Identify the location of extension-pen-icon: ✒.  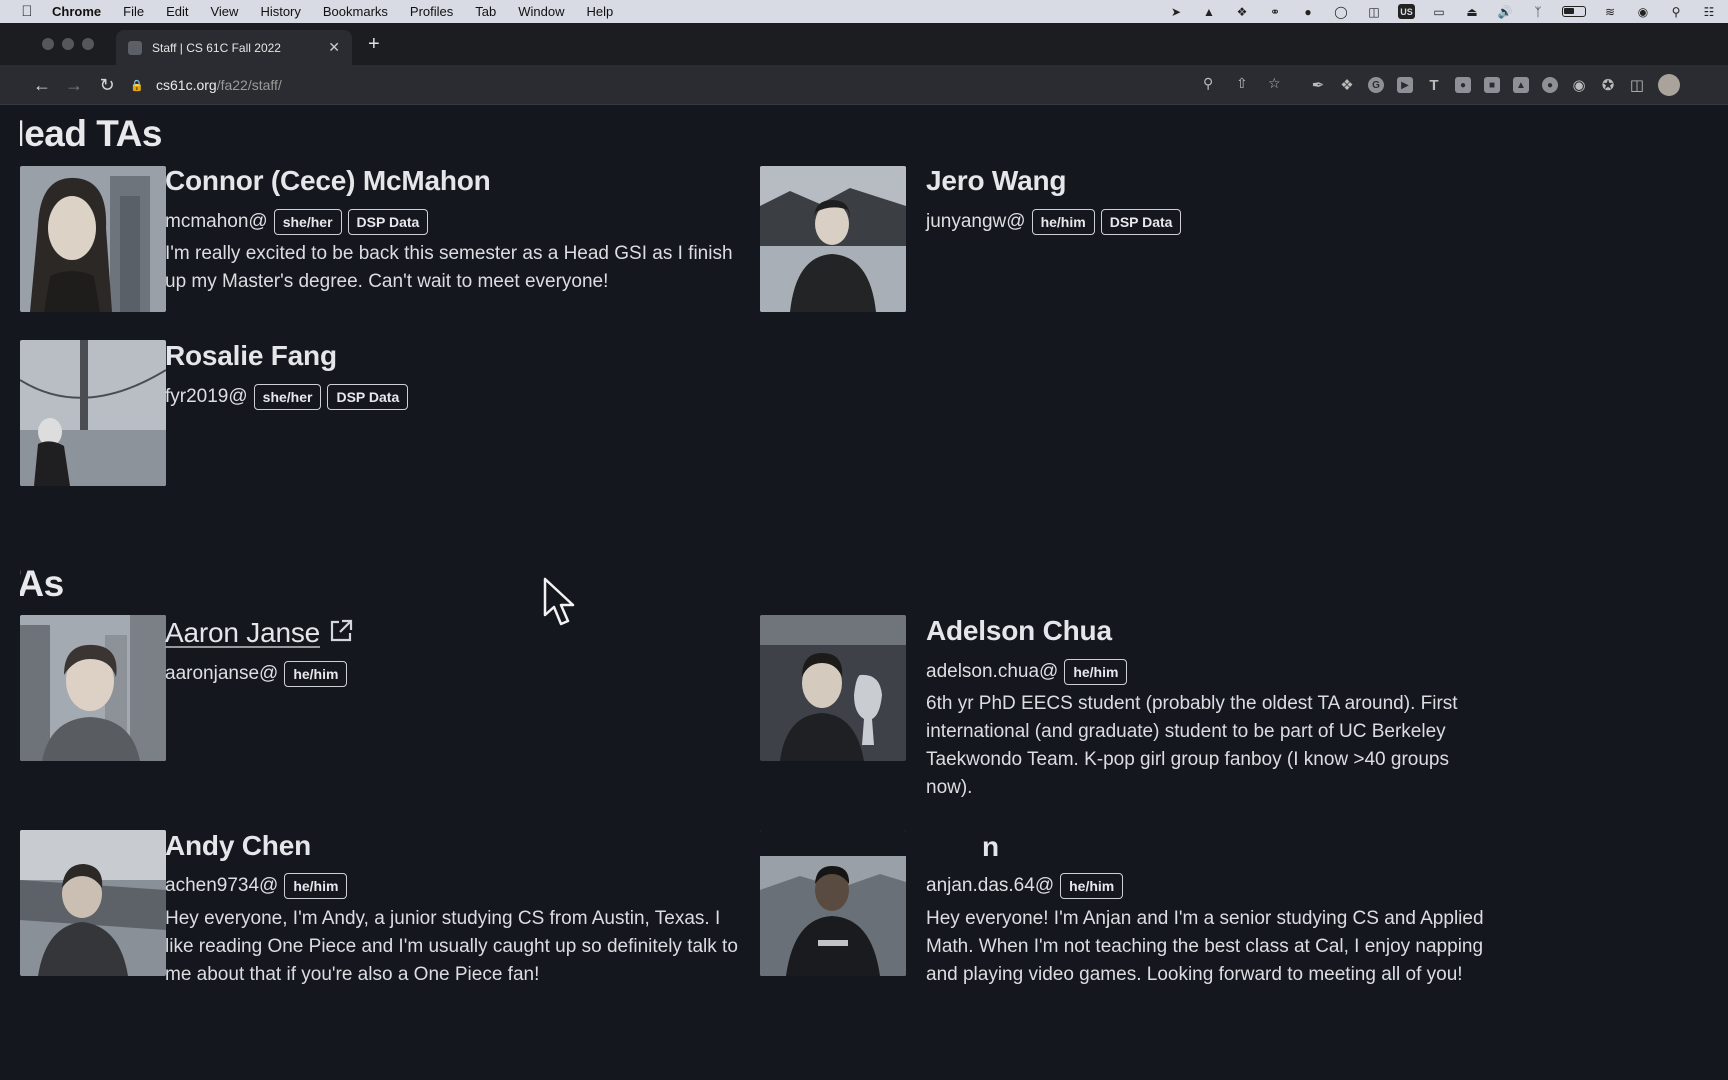
(1318, 85).